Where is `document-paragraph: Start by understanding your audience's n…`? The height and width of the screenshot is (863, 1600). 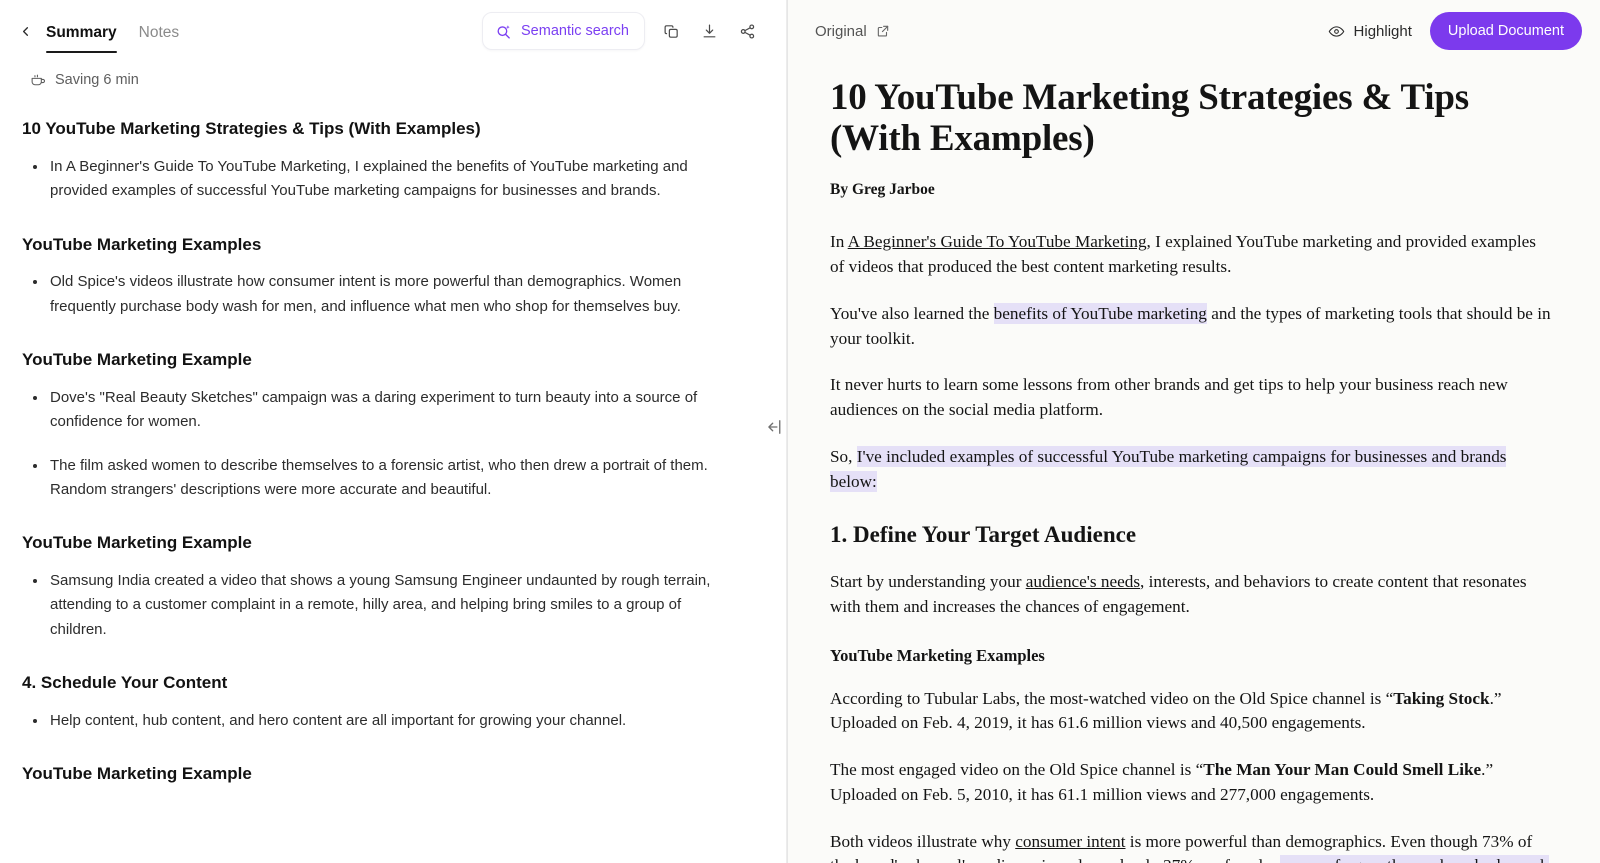
document-paragraph: Start by understanding your audience's n… is located at coordinates (1192, 595).